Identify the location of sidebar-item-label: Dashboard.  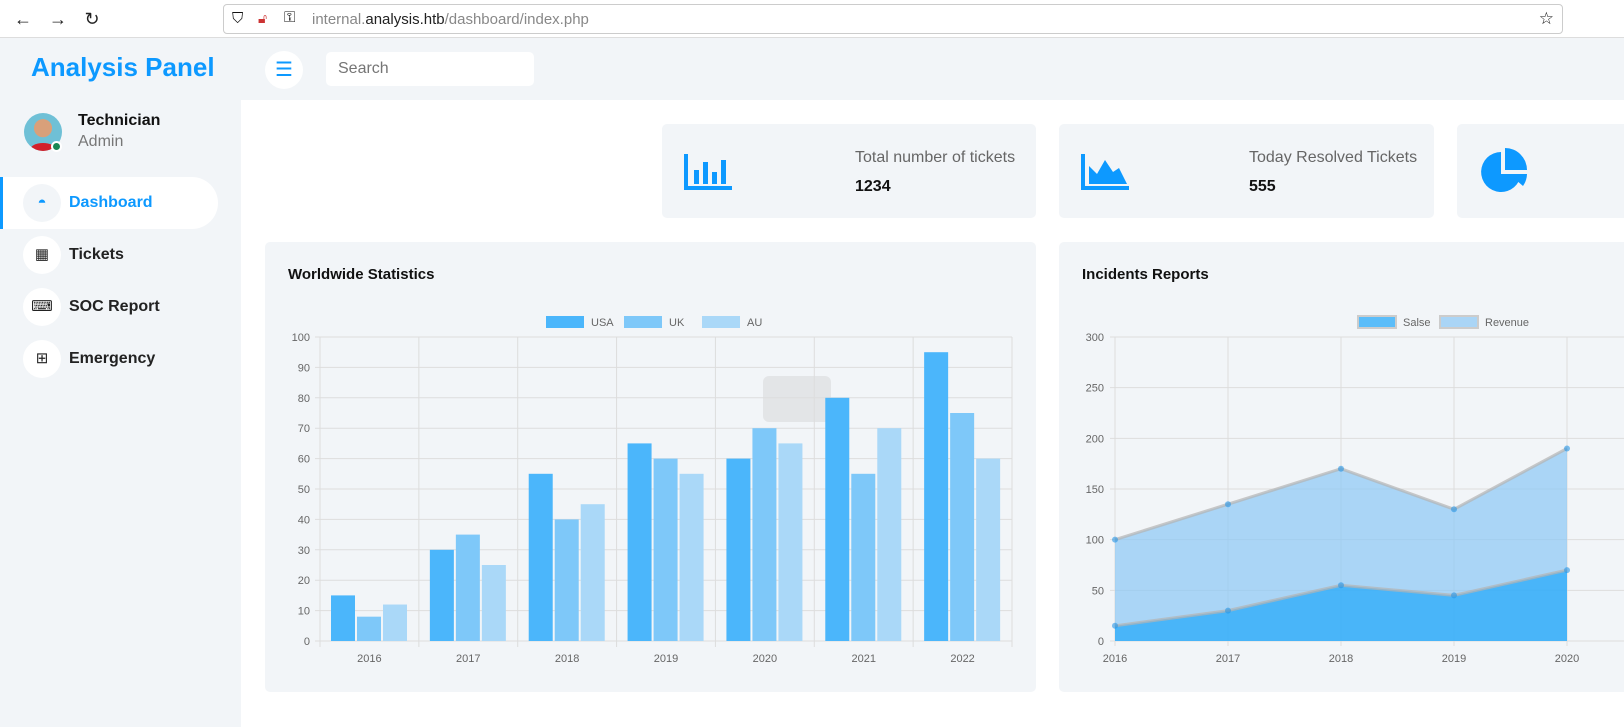
(111, 202).